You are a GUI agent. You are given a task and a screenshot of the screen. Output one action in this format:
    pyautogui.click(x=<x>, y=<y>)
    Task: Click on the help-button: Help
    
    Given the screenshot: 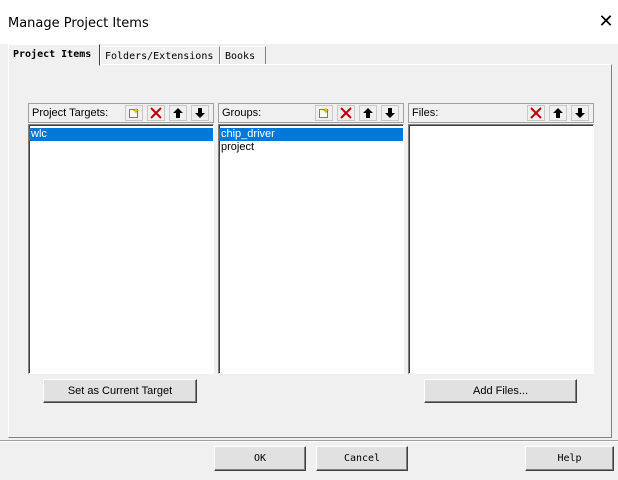 What is the action you would take?
    pyautogui.click(x=569, y=458)
    